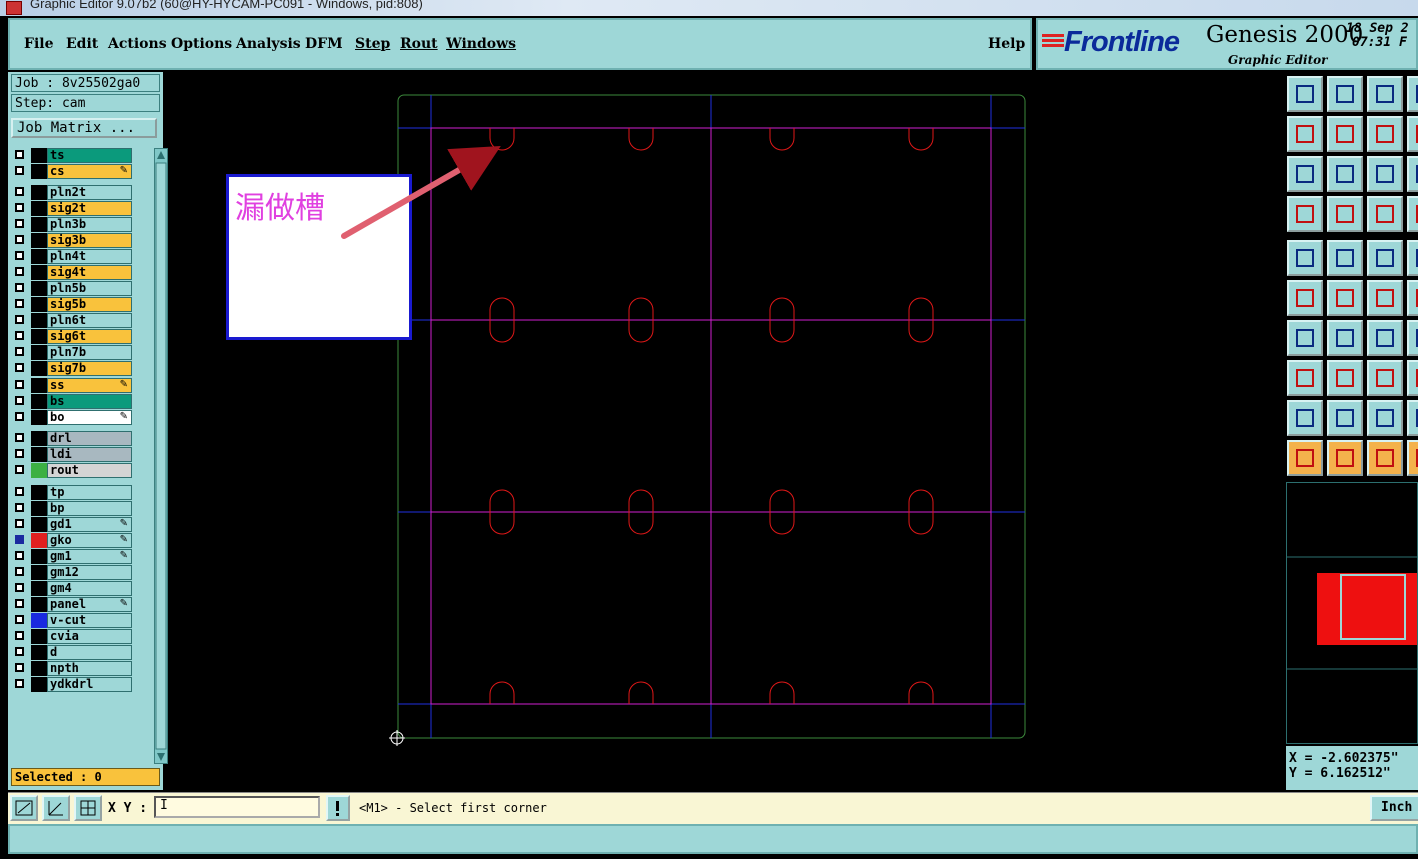  I want to click on layer-row-npth: npth, so click(73, 668).